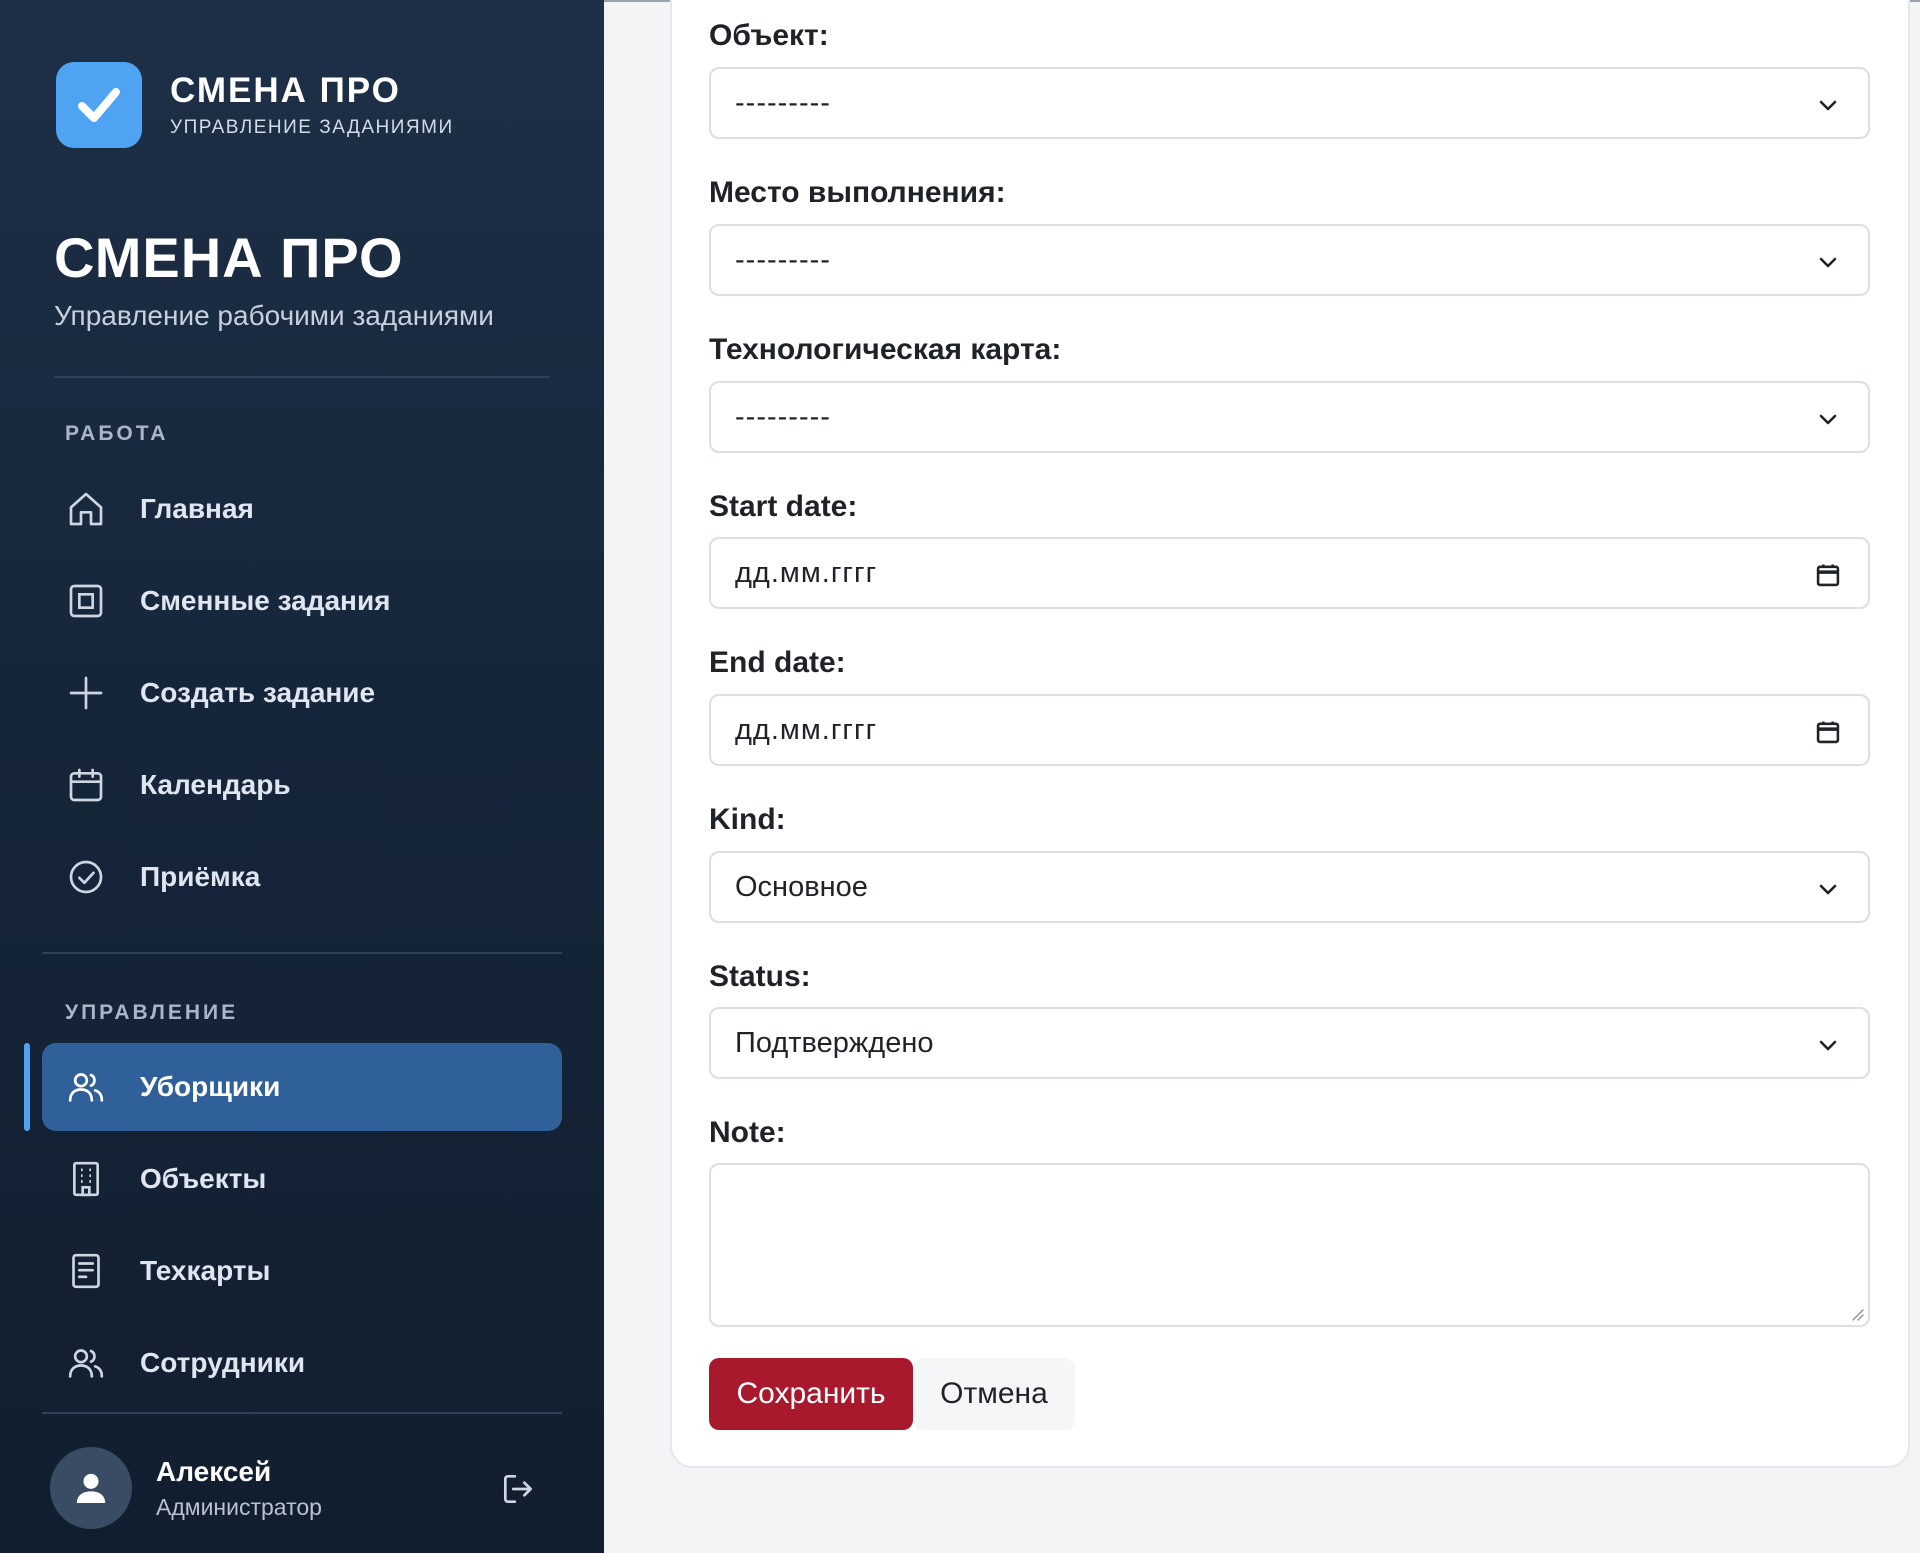 The width and height of the screenshot is (1920, 1553). I want to click on object-label: Объект:, so click(769, 35).